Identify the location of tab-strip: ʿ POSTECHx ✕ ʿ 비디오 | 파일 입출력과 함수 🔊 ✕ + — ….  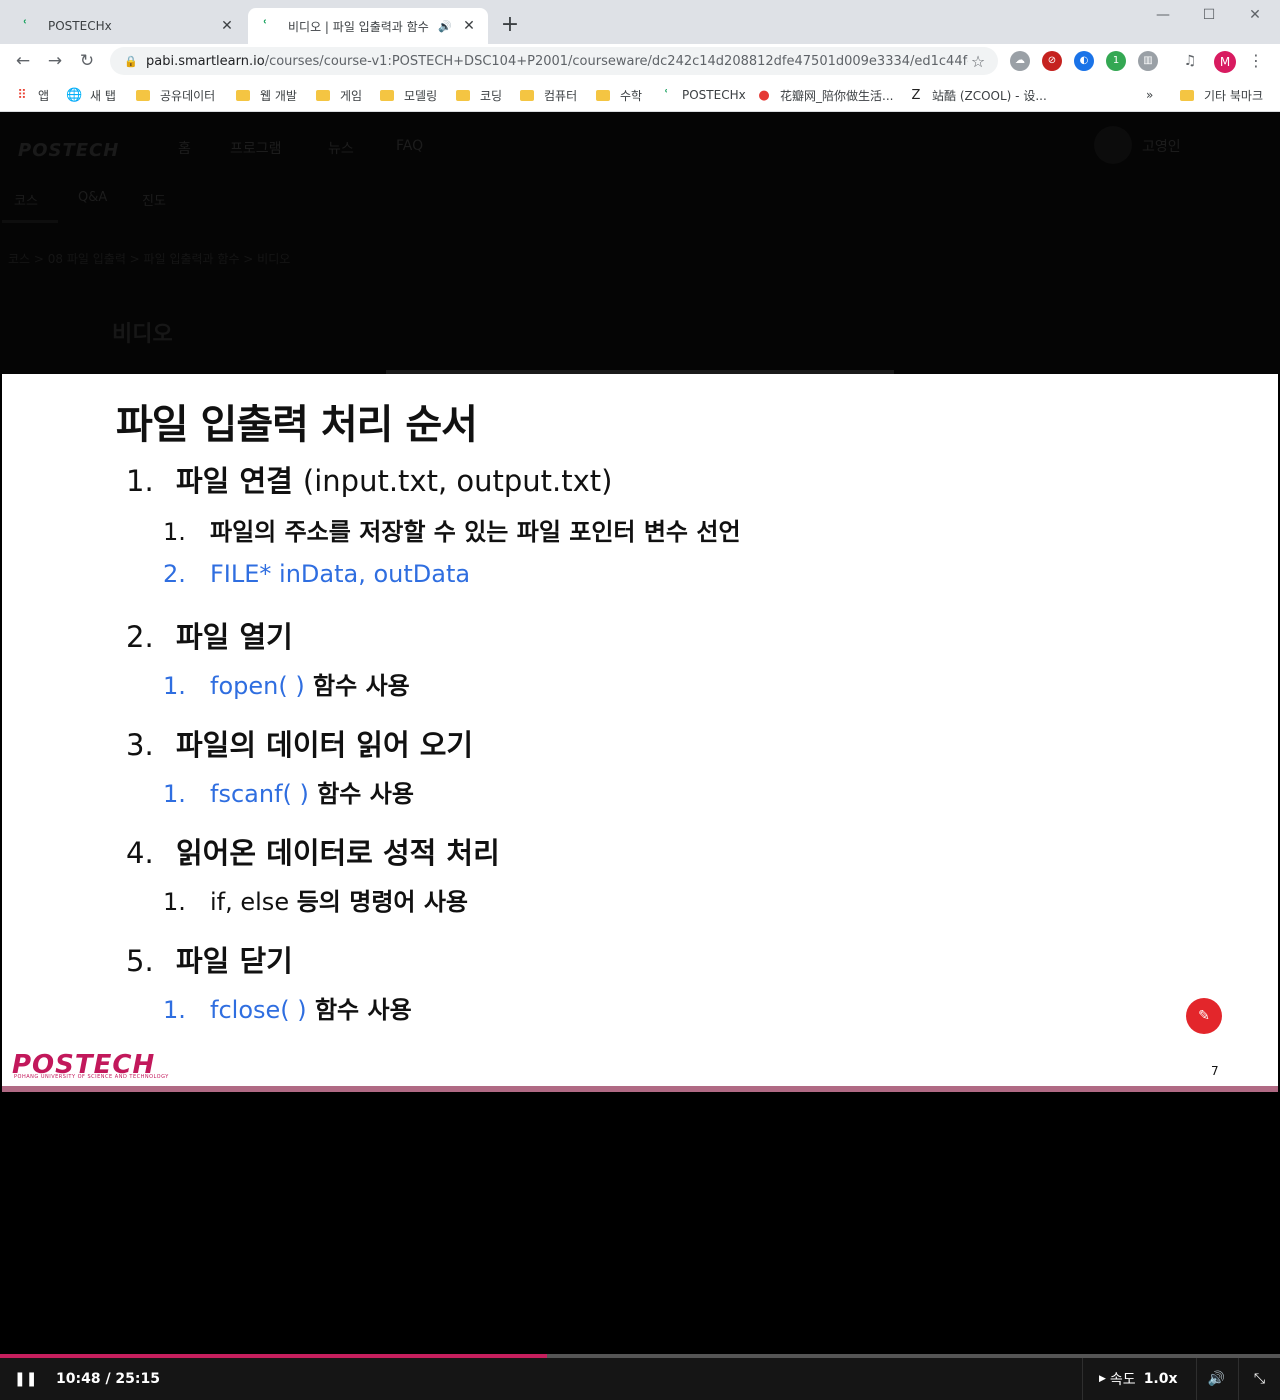
(640, 22).